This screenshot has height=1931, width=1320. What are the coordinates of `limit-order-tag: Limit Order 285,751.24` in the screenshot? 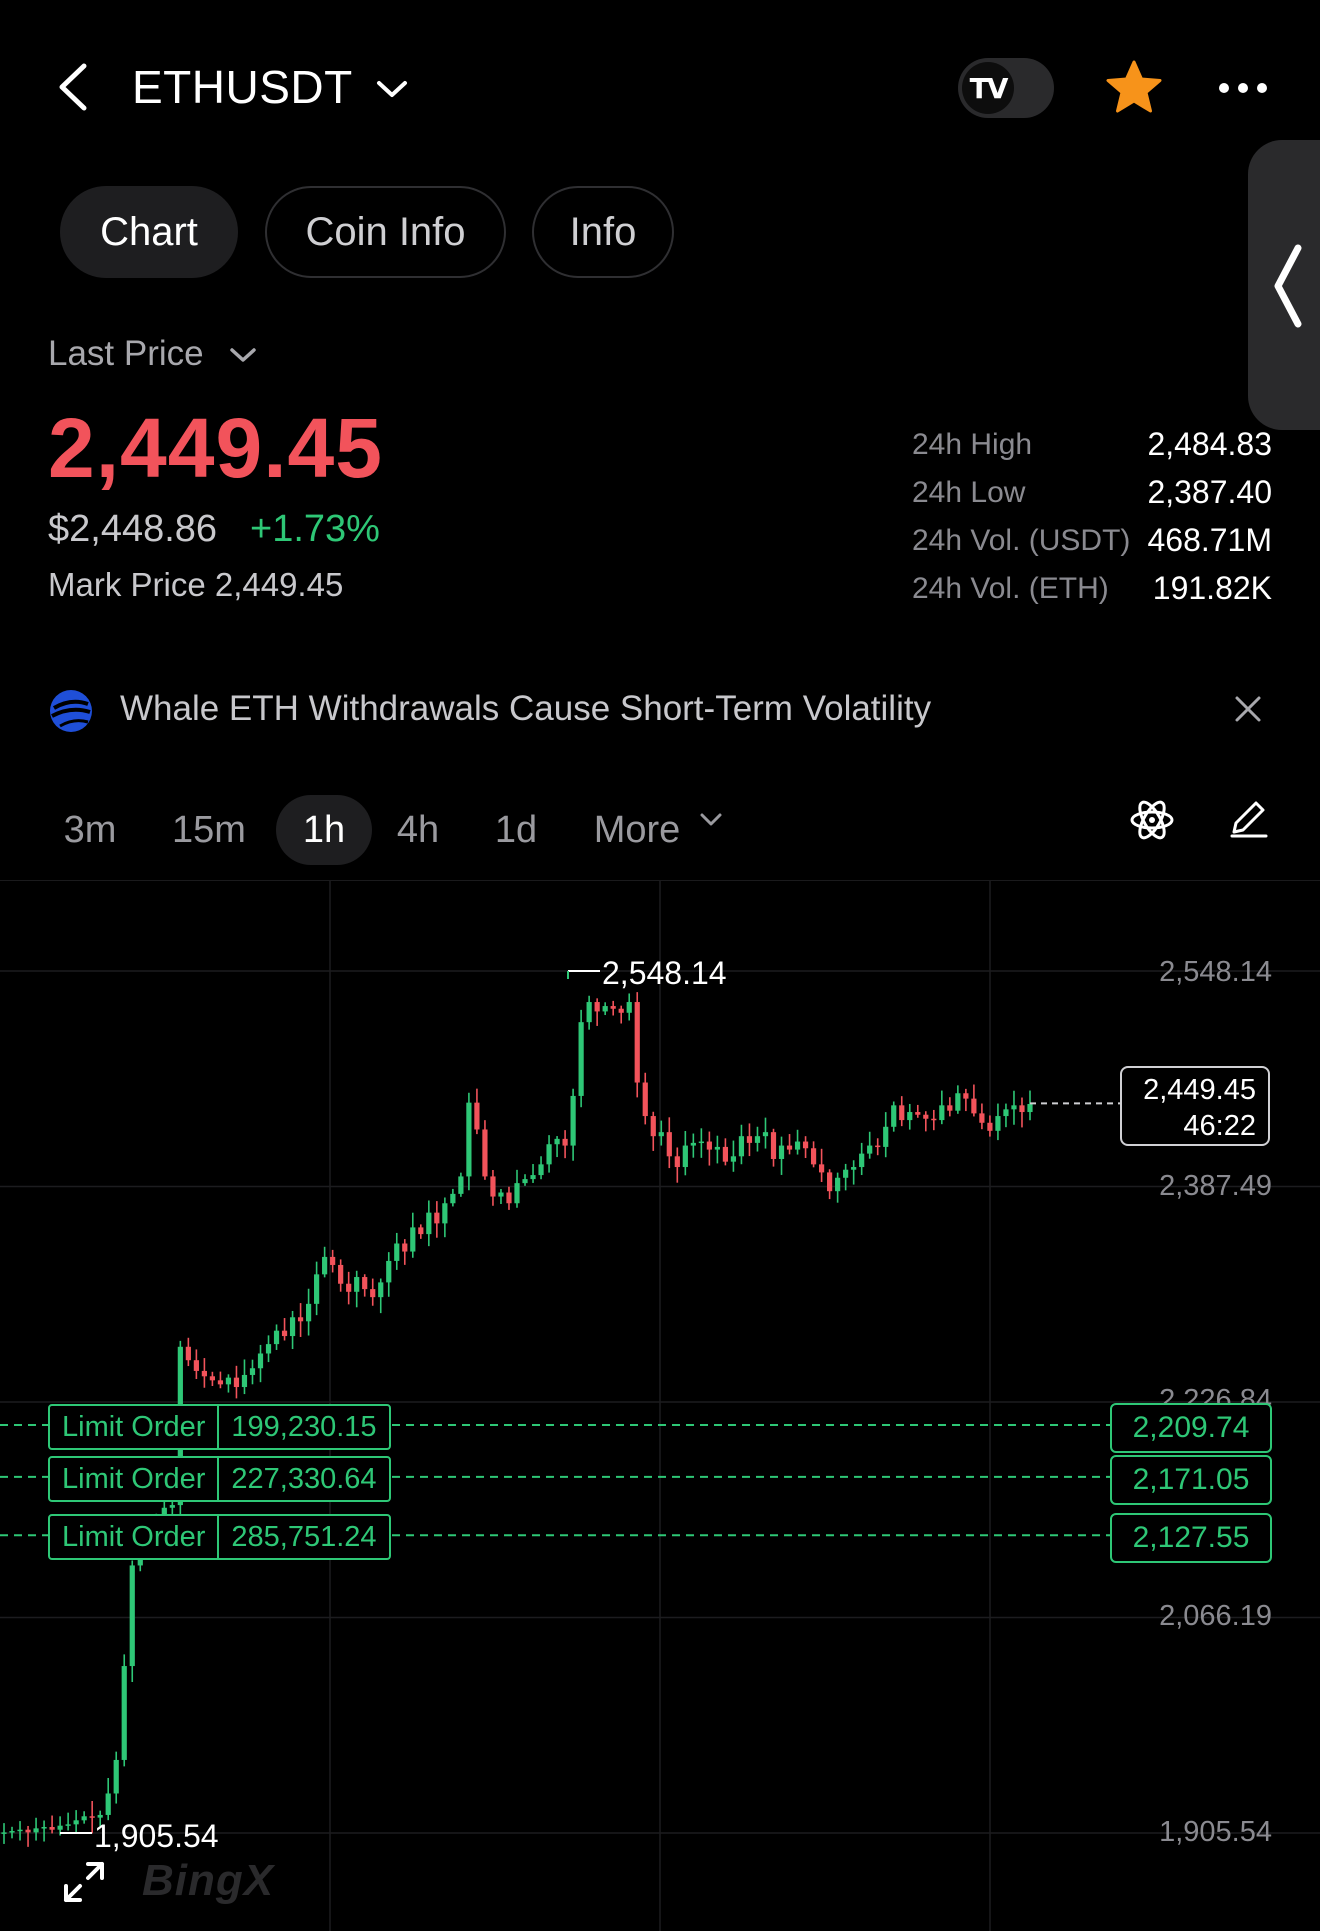 It's located at (219, 1537).